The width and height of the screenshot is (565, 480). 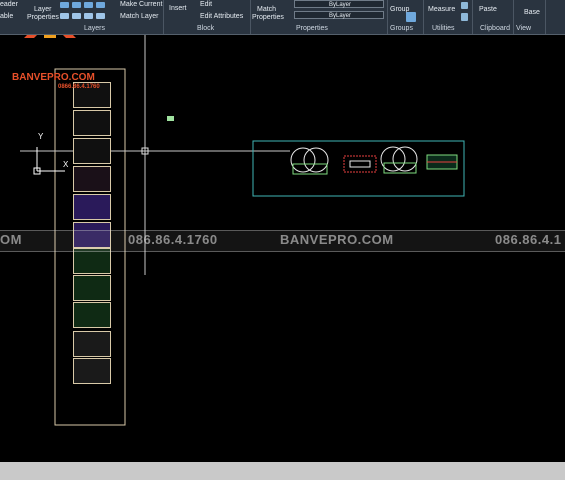 What do you see at coordinates (43, 18) in the screenshot?
I see `layer-properties-label: Properties` at bounding box center [43, 18].